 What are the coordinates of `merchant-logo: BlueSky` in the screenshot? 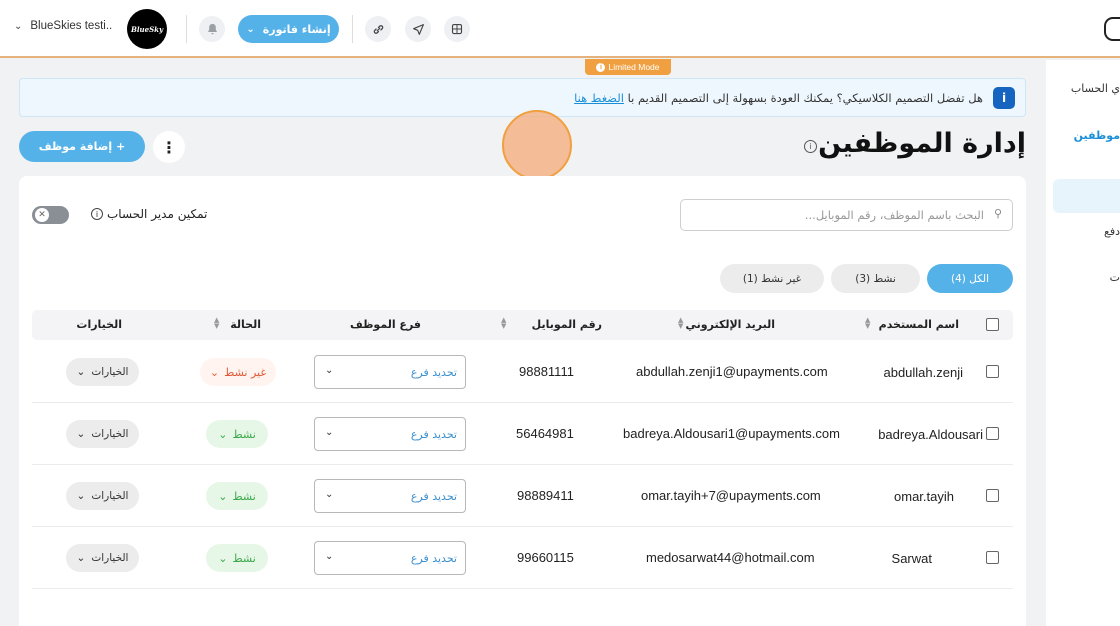 It's located at (147, 29).